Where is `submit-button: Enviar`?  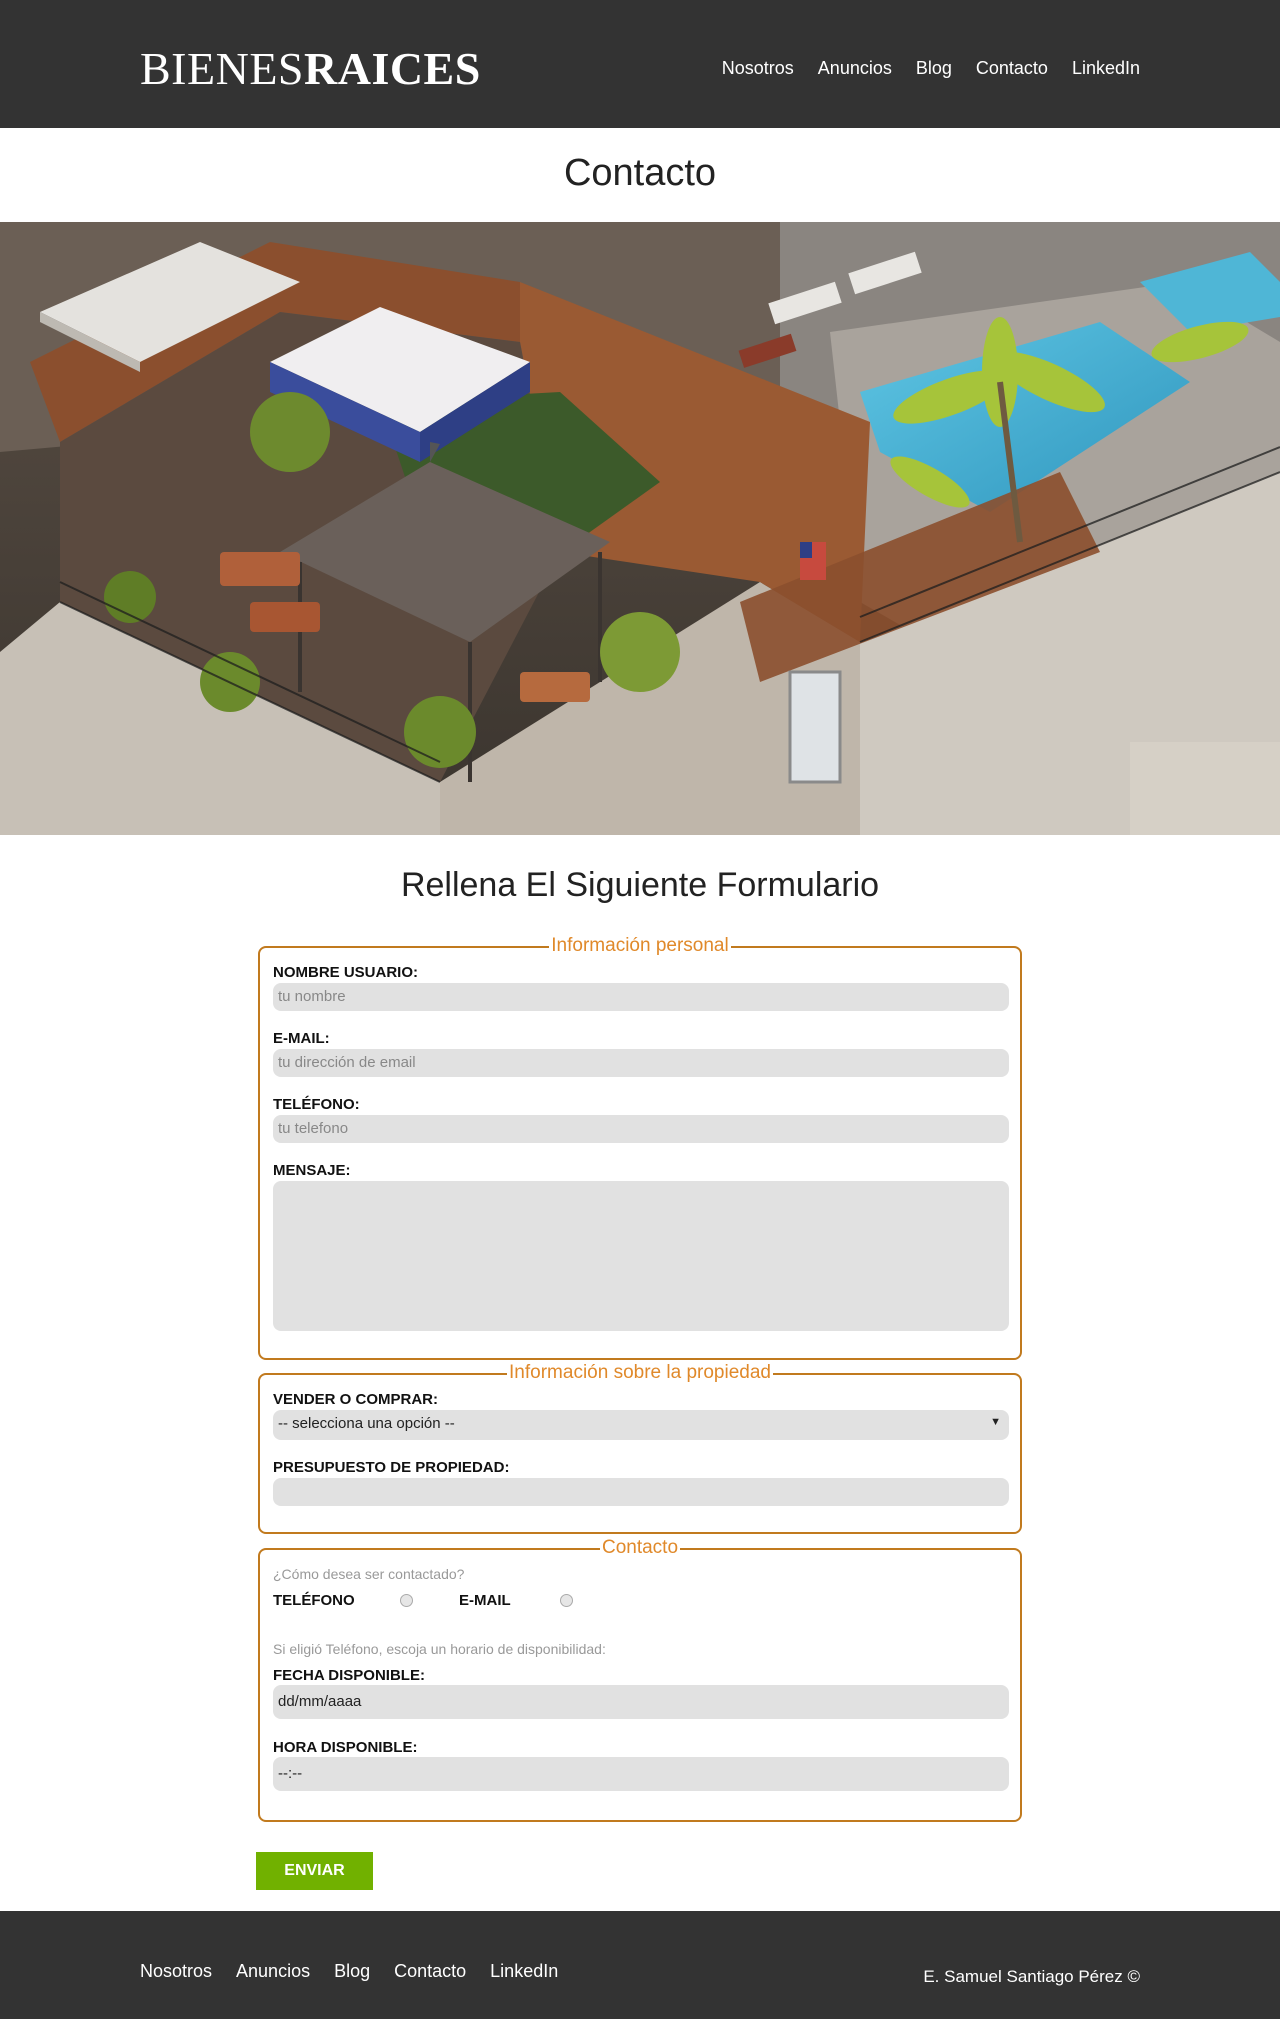
submit-button: Enviar is located at coordinates (314, 1871).